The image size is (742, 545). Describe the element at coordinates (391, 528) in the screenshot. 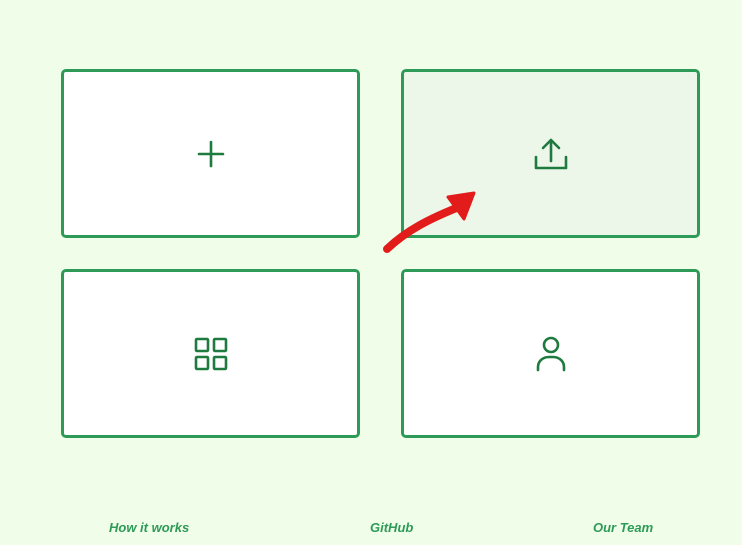

I see `footer-link-github: GitHub` at that location.